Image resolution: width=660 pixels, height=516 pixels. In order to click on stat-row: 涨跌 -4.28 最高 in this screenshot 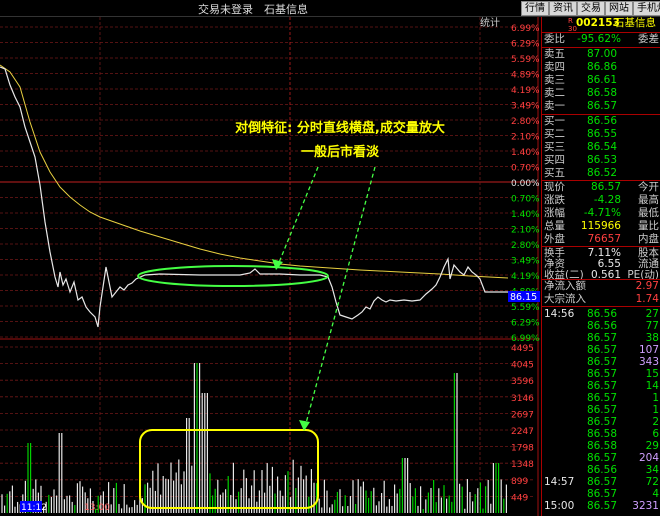, I will do `click(601, 200)`.